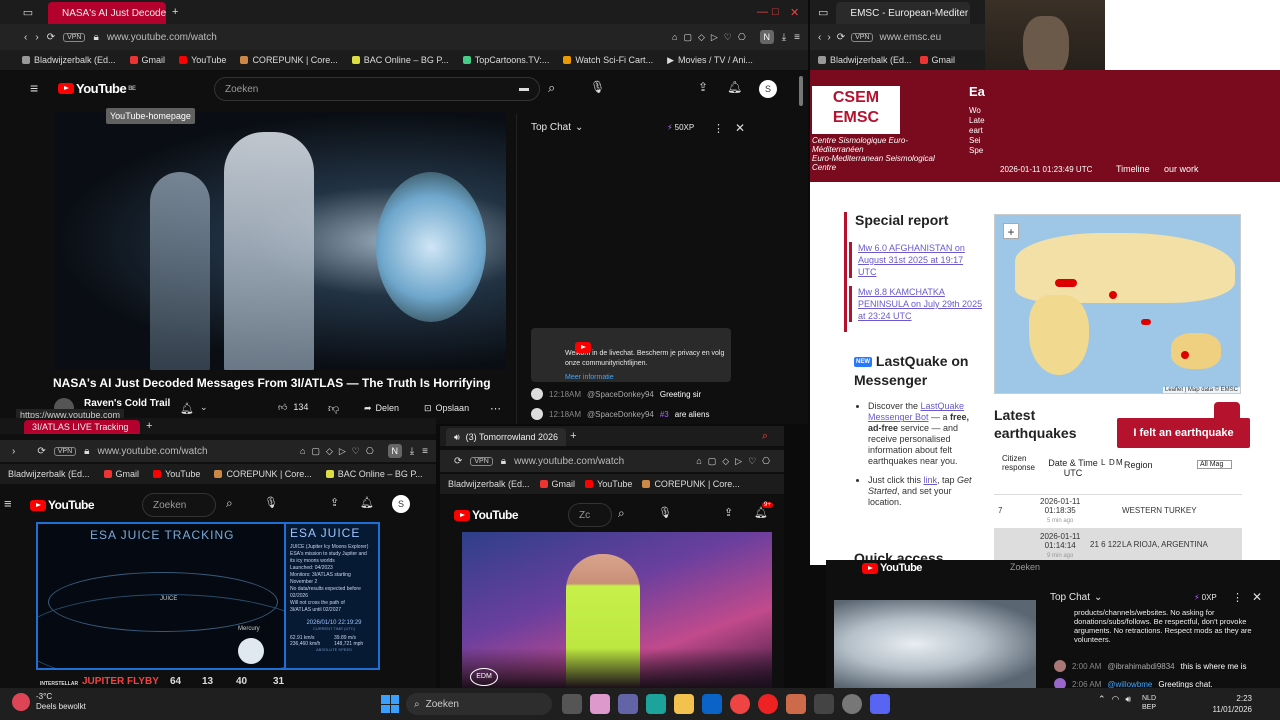 The height and width of the screenshot is (720, 1280). Describe the element at coordinates (557, 127) in the screenshot. I see `chat-header: Top Chat ⌄` at that location.